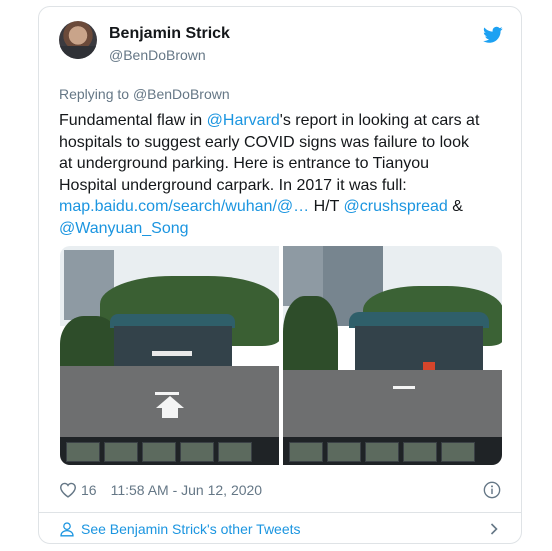 This screenshot has height=551, width=552. I want to click on tweet-text-line: @Wanyuan_Song, so click(283, 229).